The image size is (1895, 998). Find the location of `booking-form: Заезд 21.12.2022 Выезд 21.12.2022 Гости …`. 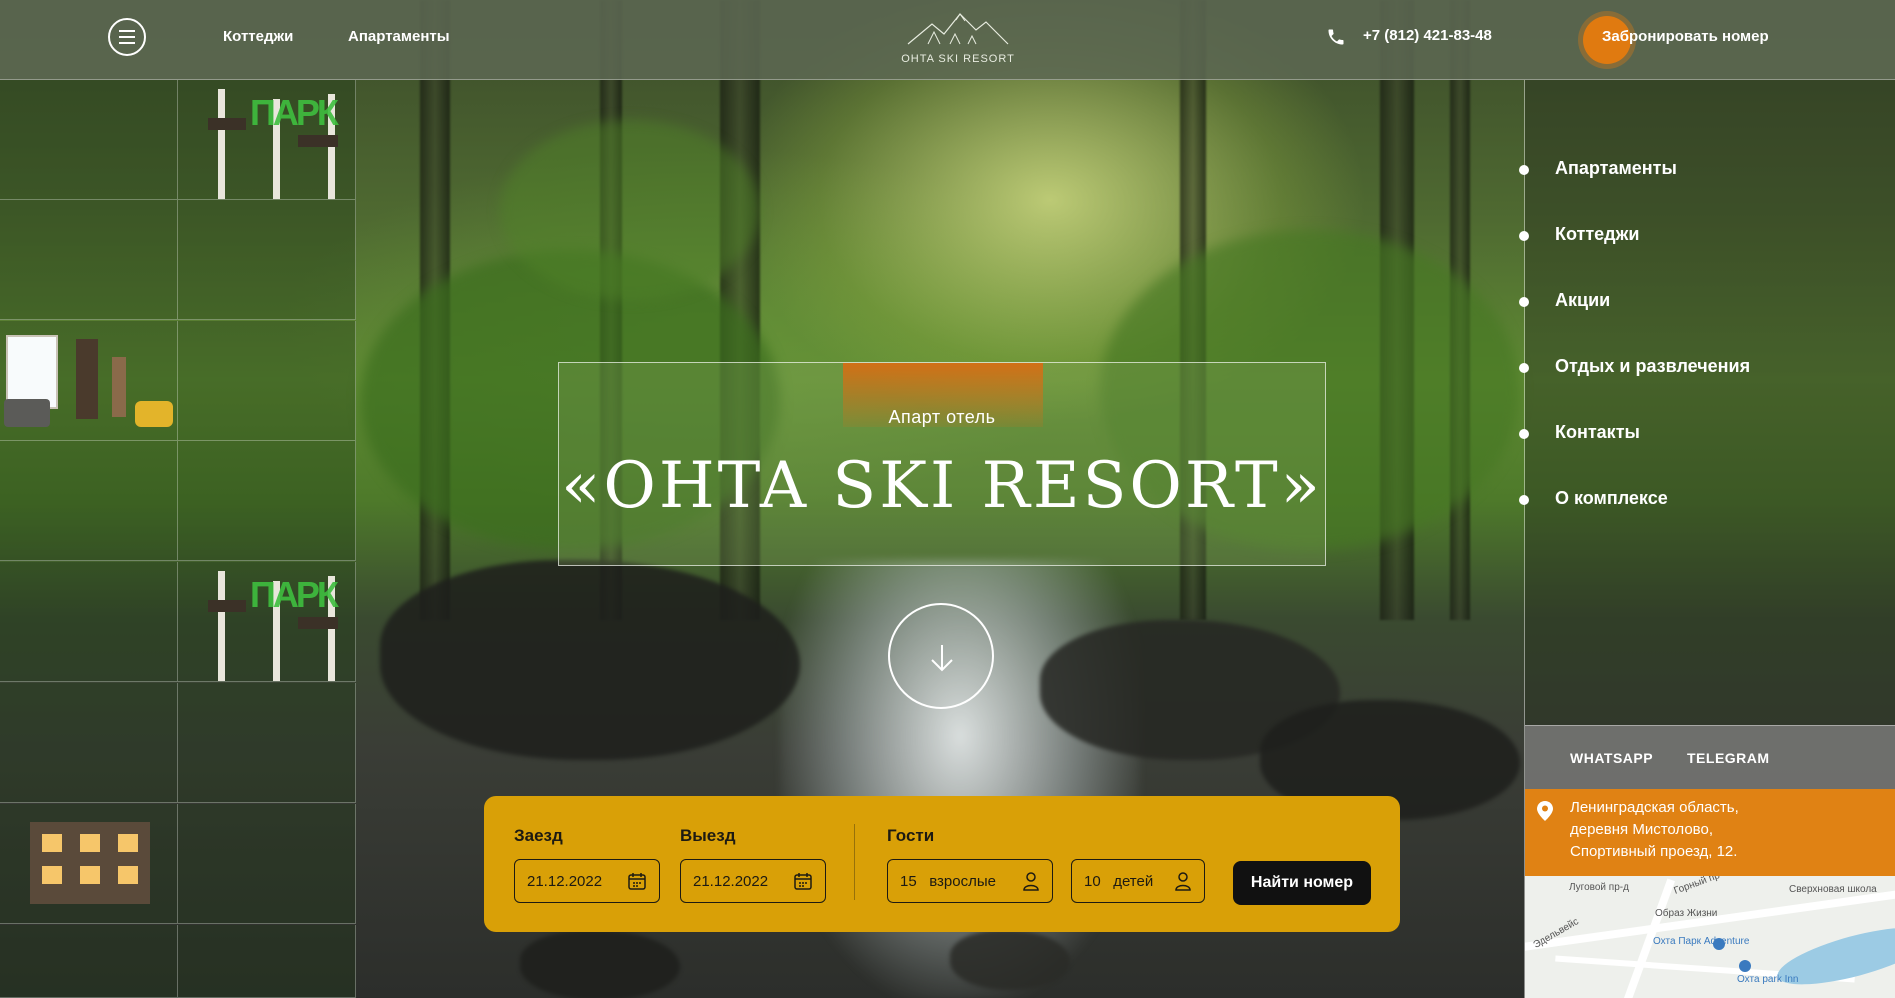

booking-form: Заезд 21.12.2022 Выезд 21.12.2022 Гости … is located at coordinates (942, 864).